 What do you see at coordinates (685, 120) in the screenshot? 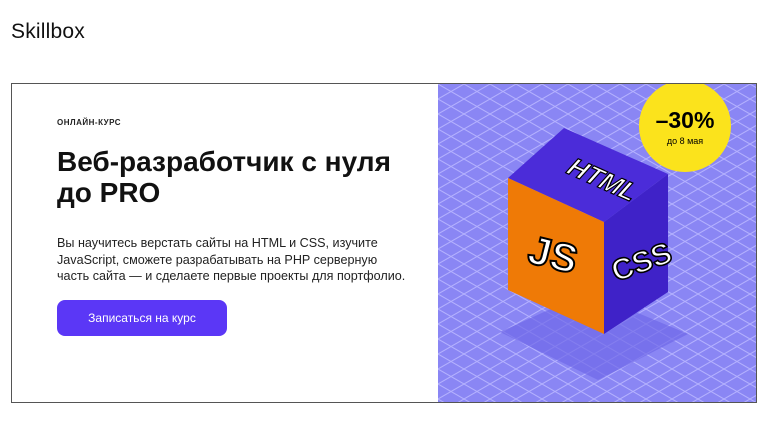
I see `discount-percent: –30%` at bounding box center [685, 120].